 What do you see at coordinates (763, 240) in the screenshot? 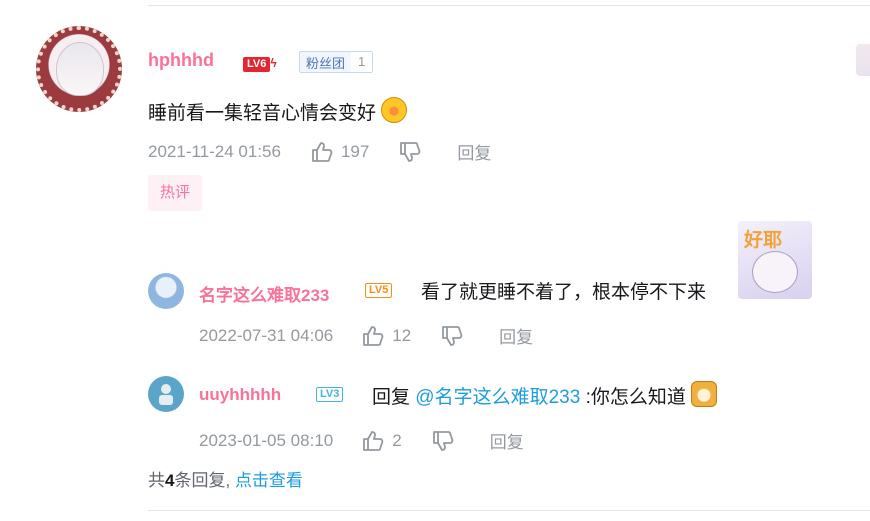
I see `sticker-text: 好耶` at bounding box center [763, 240].